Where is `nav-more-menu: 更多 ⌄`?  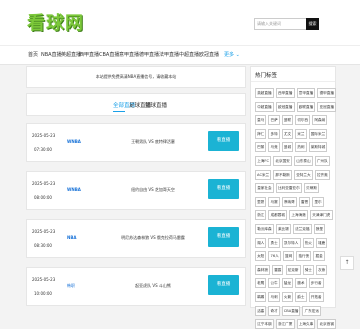
nav-more-menu: 更多 ⌄ is located at coordinates (232, 54).